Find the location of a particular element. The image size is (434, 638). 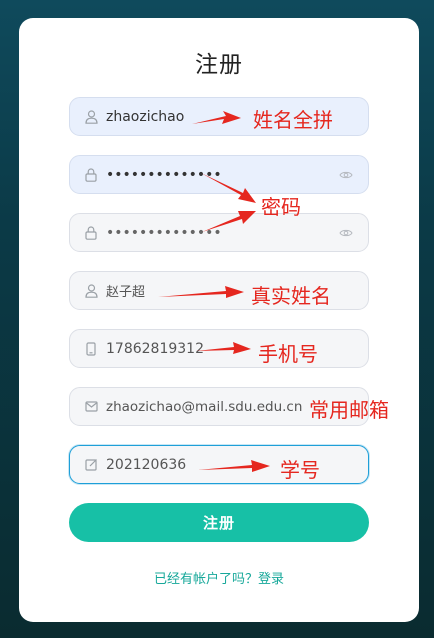

annotation-username: 姓名全拼 is located at coordinates (293, 120).